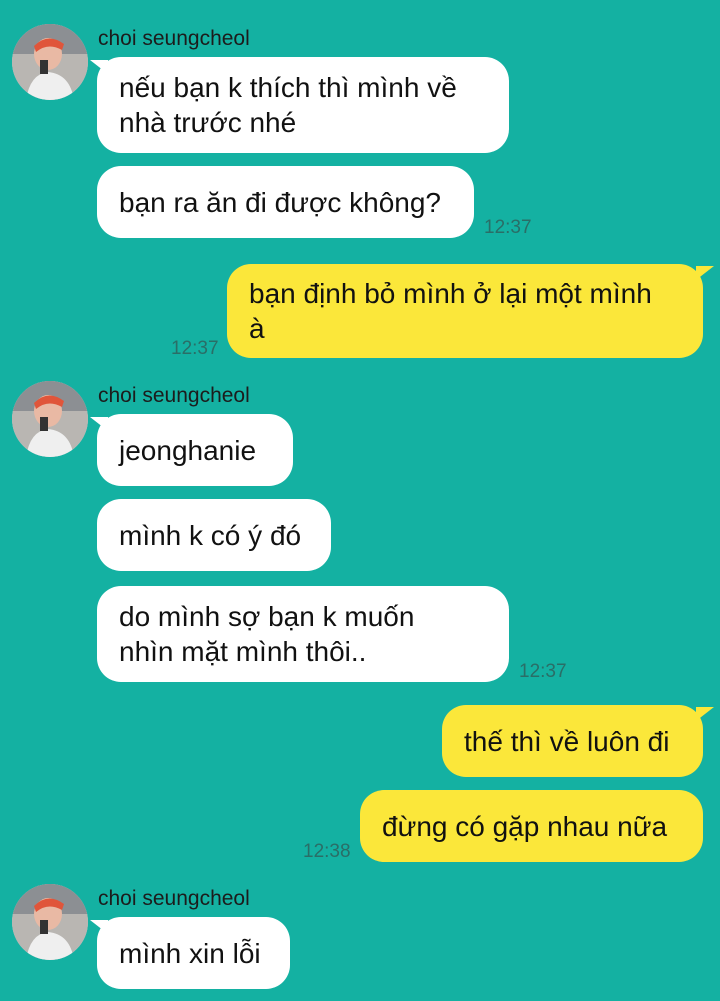 Image resolution: width=720 pixels, height=1001 pixels. I want to click on incoming-message: mình xin lỗi, so click(193, 953).